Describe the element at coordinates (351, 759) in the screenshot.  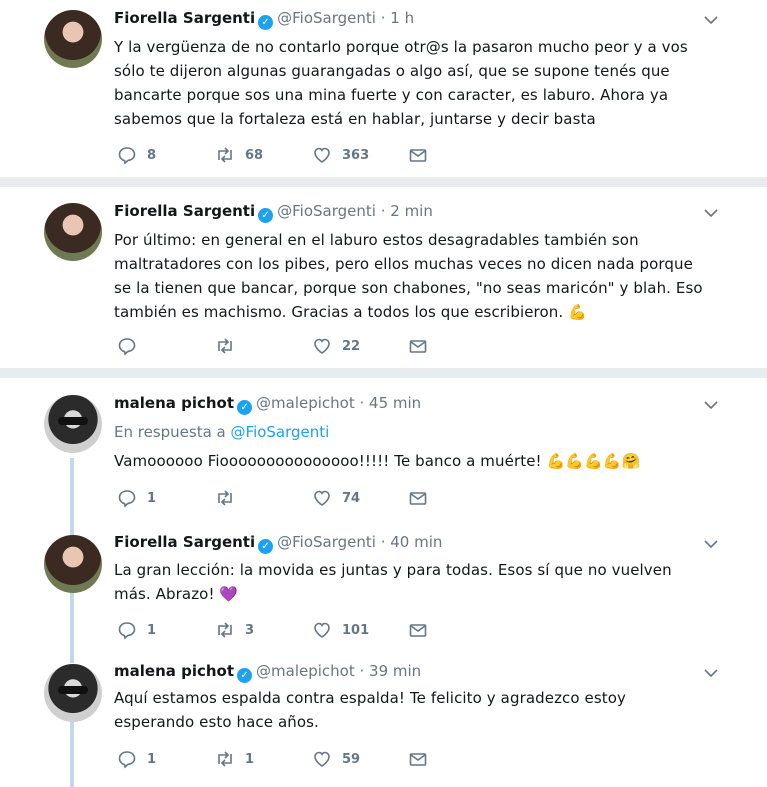
I see `like-count: 59` at that location.